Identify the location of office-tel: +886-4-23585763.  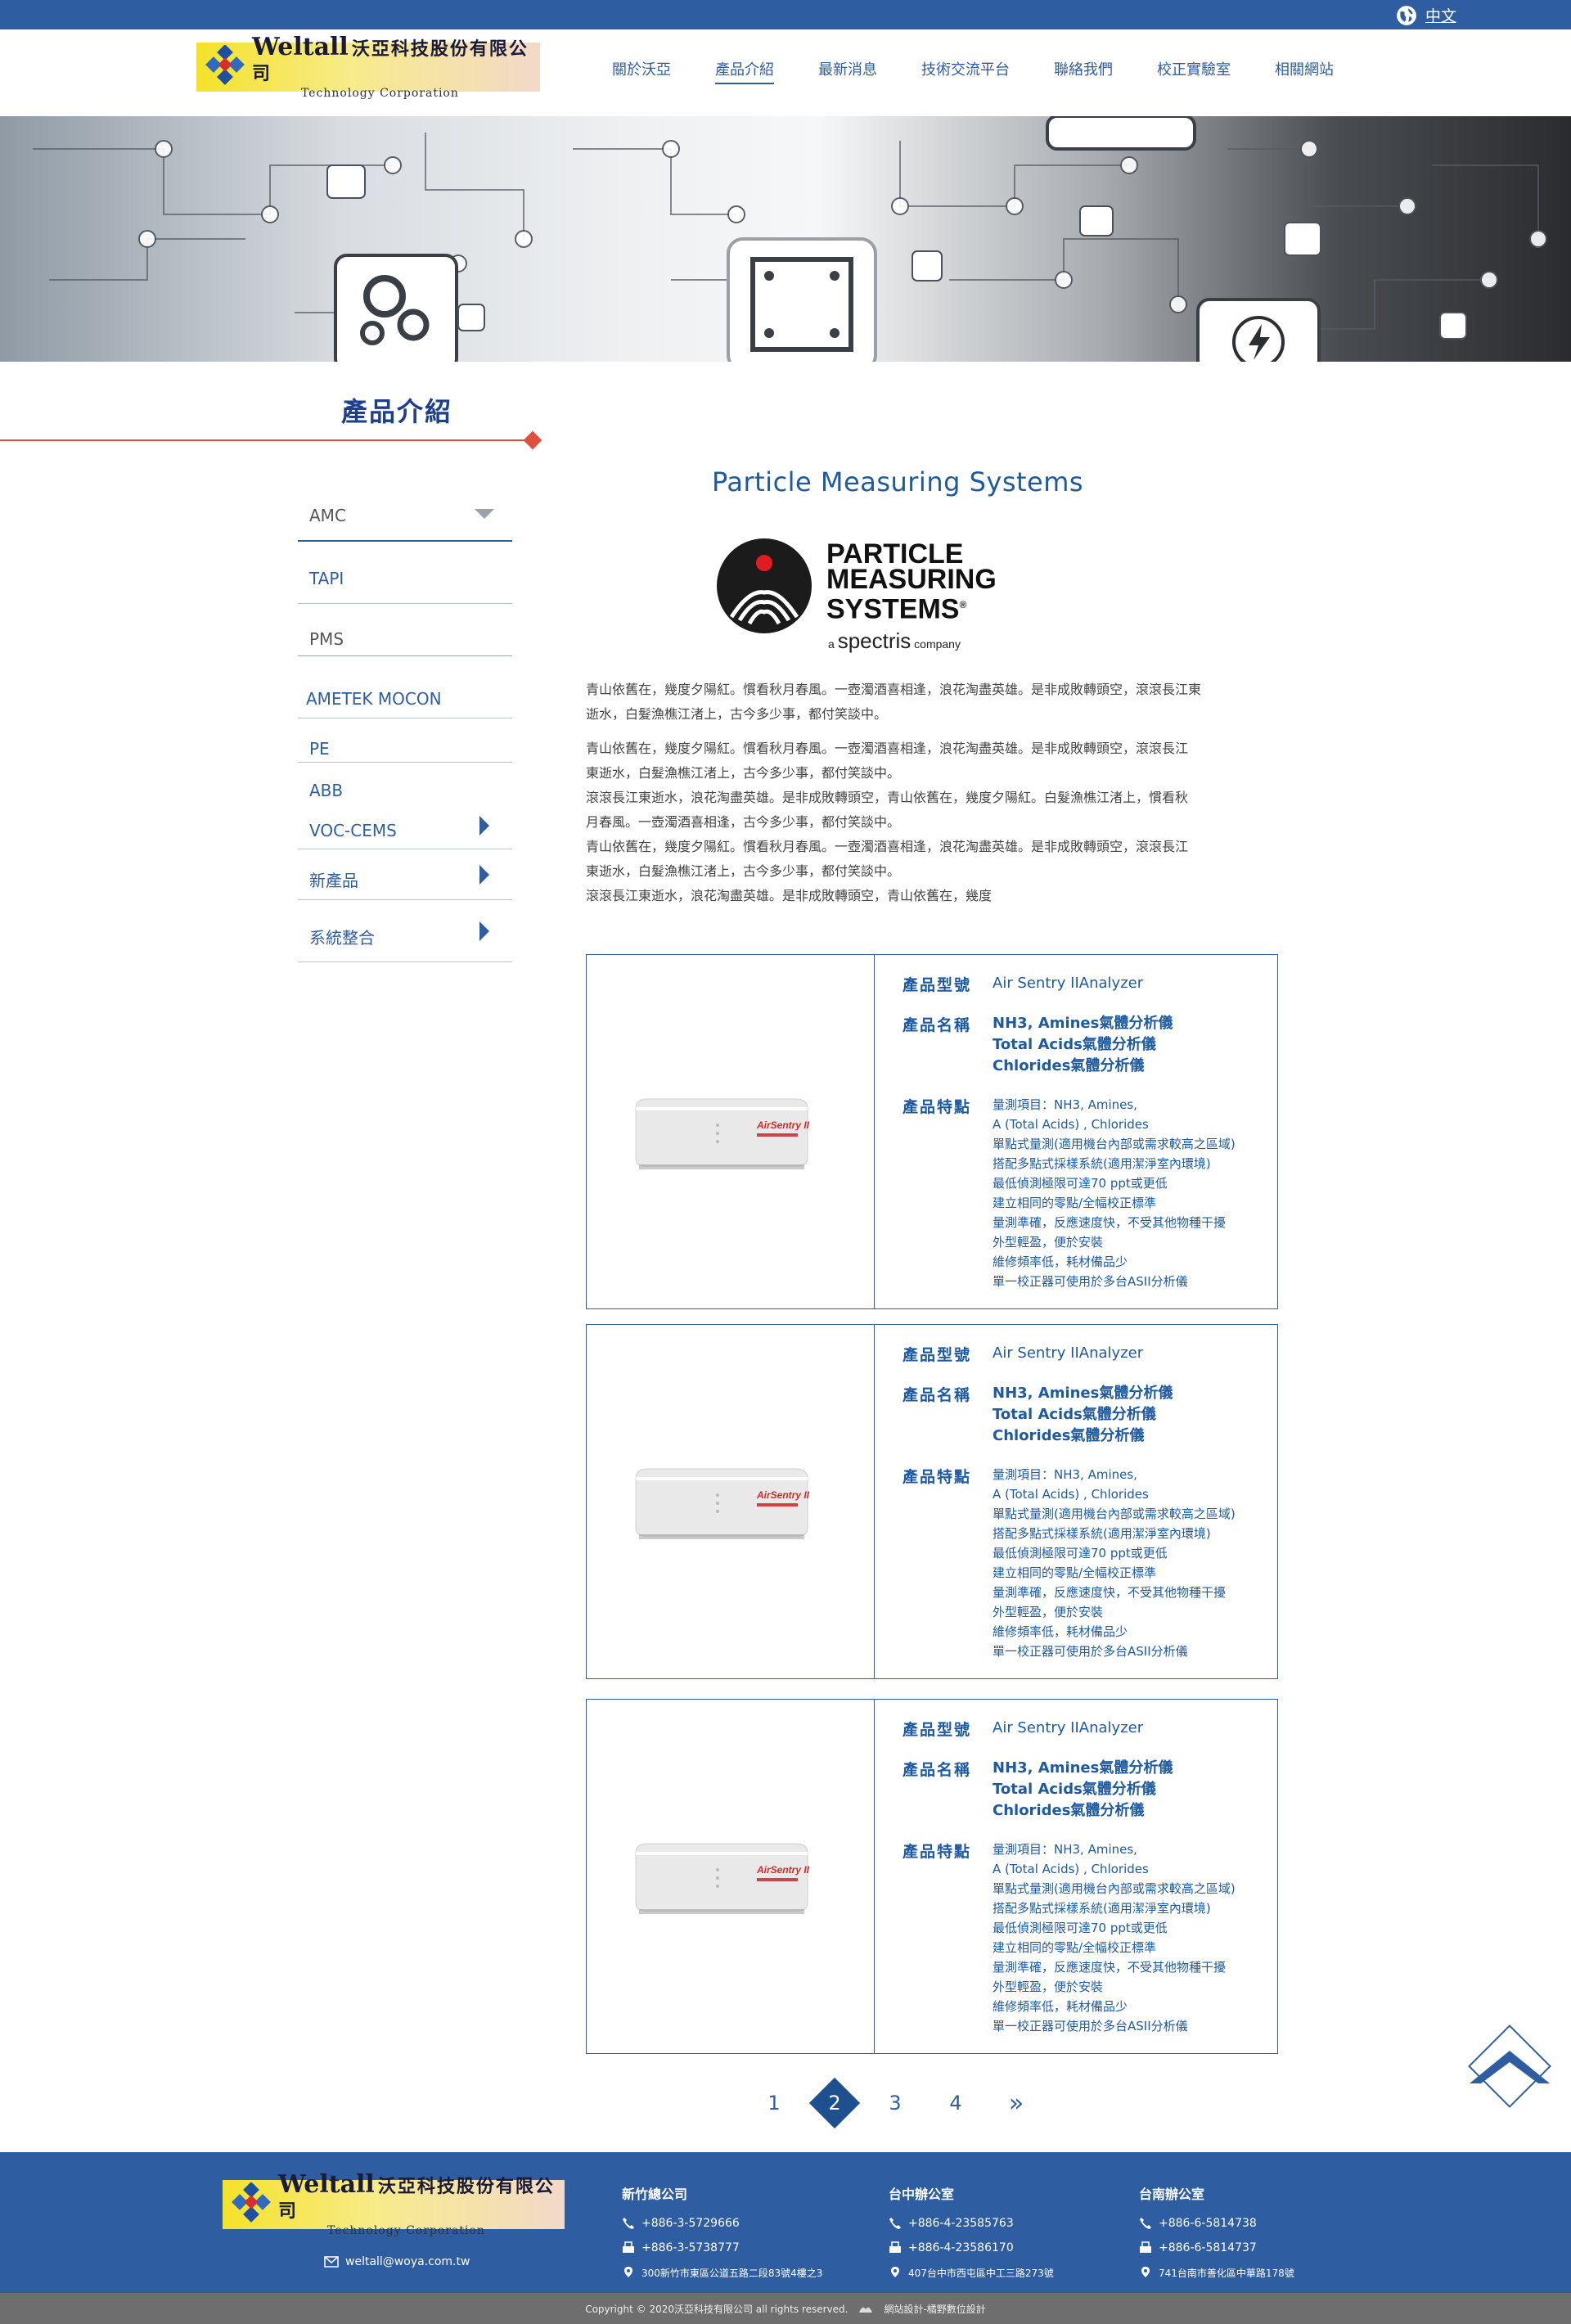
(972, 2223).